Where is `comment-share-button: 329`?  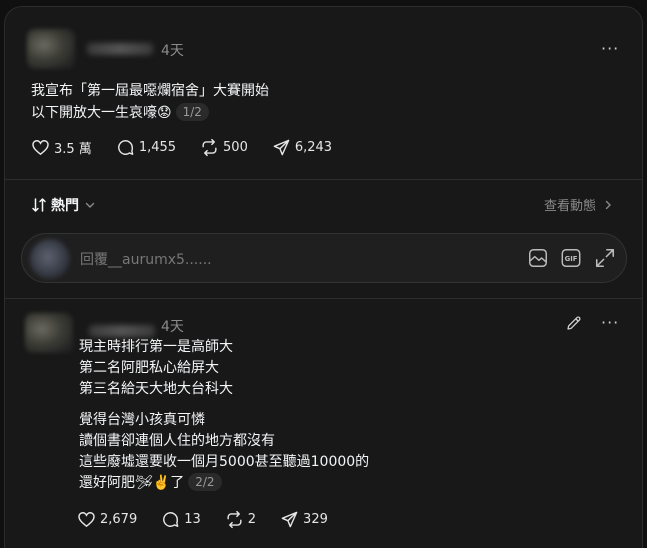
comment-share-button: 329 is located at coordinates (304, 519).